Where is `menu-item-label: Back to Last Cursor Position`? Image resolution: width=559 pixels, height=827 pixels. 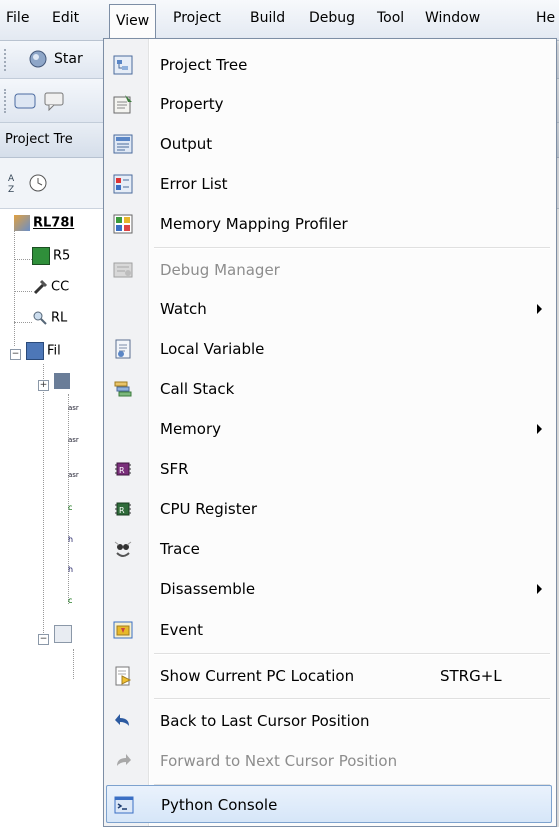
menu-item-label: Back to Last Cursor Position is located at coordinates (265, 721).